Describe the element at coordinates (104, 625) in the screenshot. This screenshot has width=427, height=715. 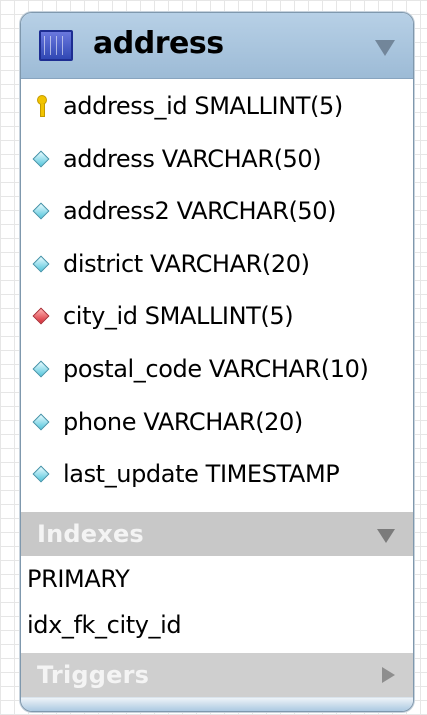
I see `index-label: idx_fk_city_id` at that location.